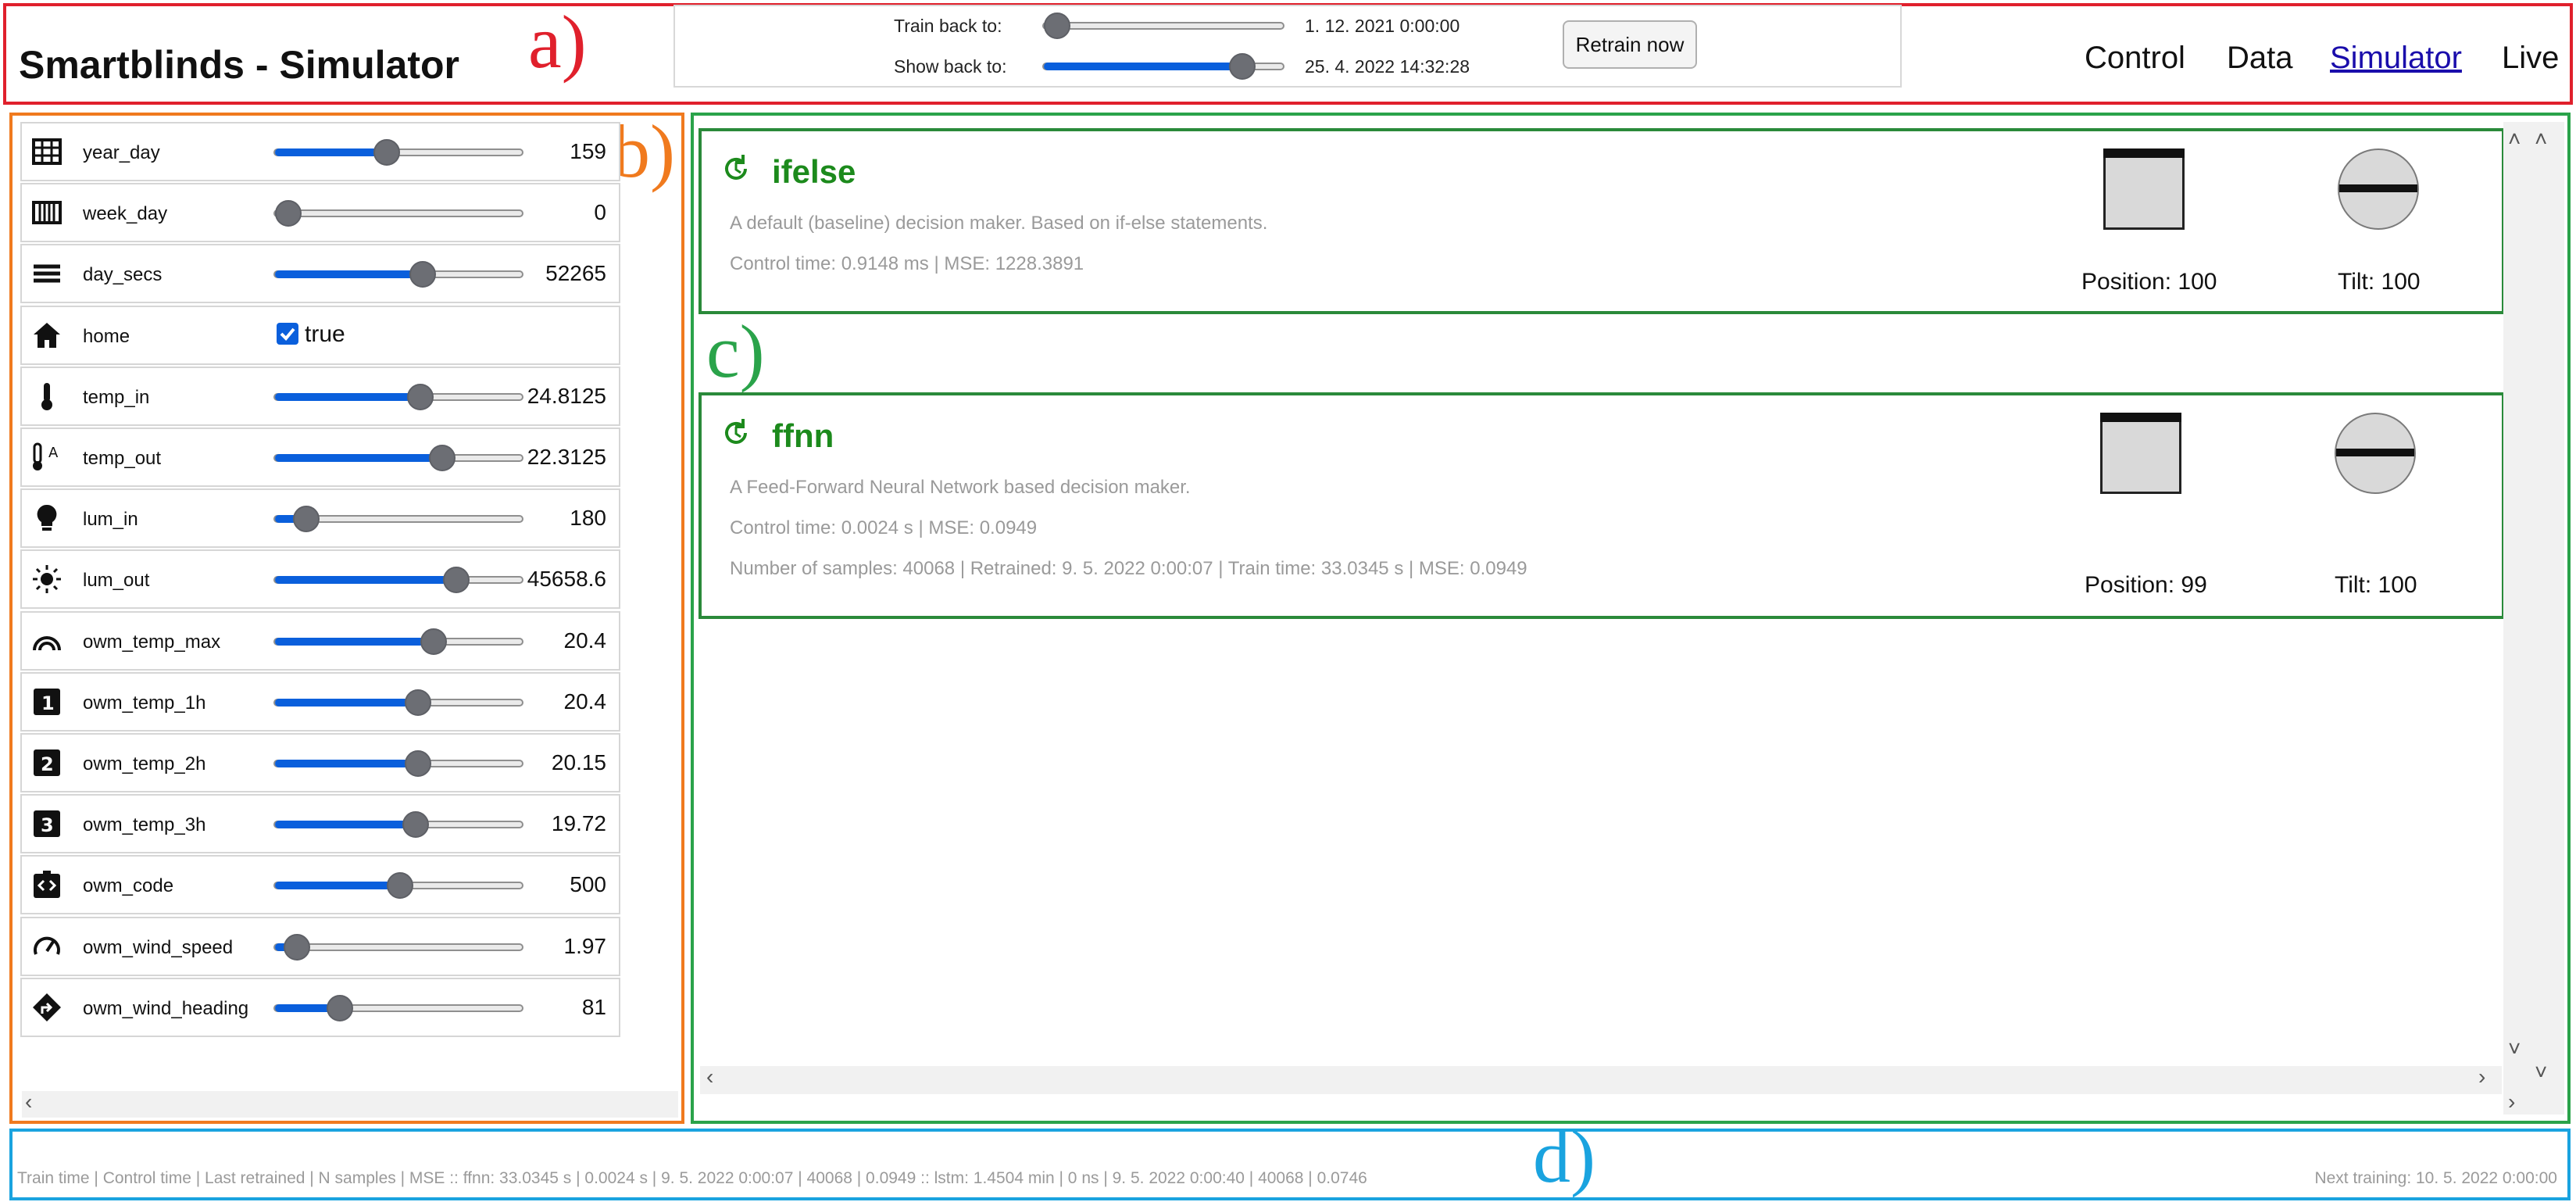  What do you see at coordinates (1243, 66) in the screenshot?
I see `show-back-slider-thumb` at bounding box center [1243, 66].